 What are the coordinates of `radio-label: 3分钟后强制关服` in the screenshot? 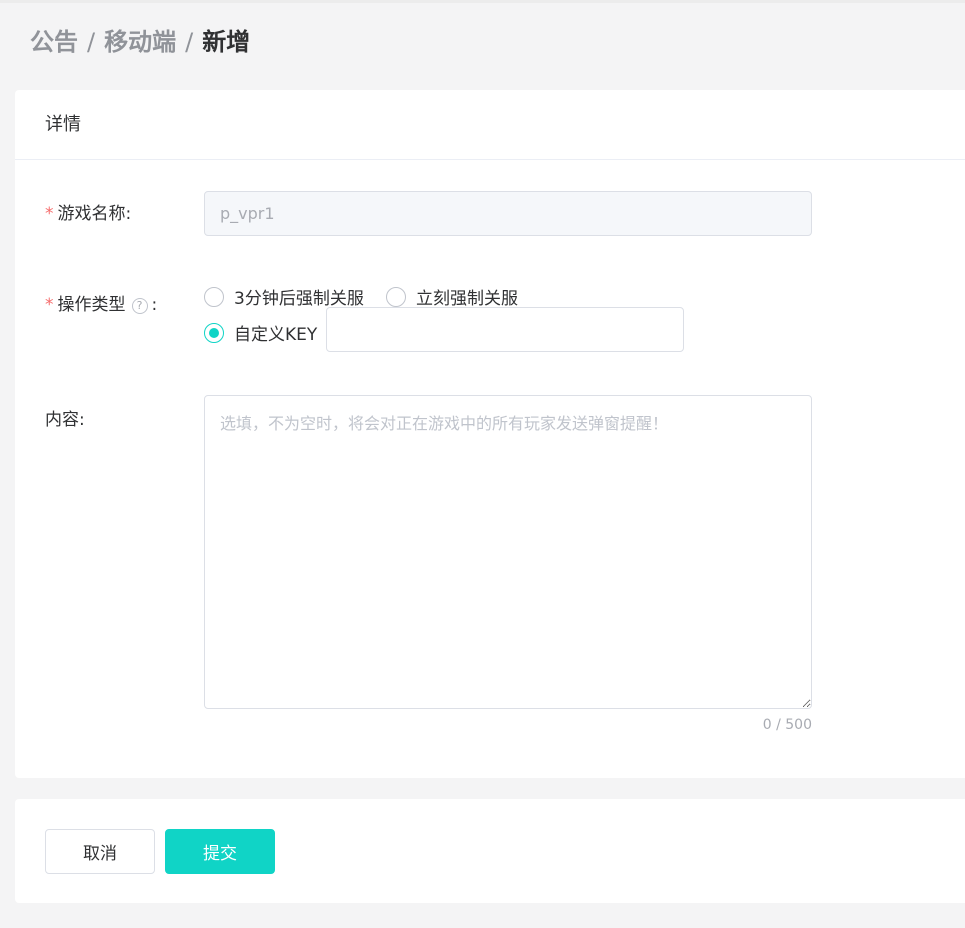 It's located at (299, 296).